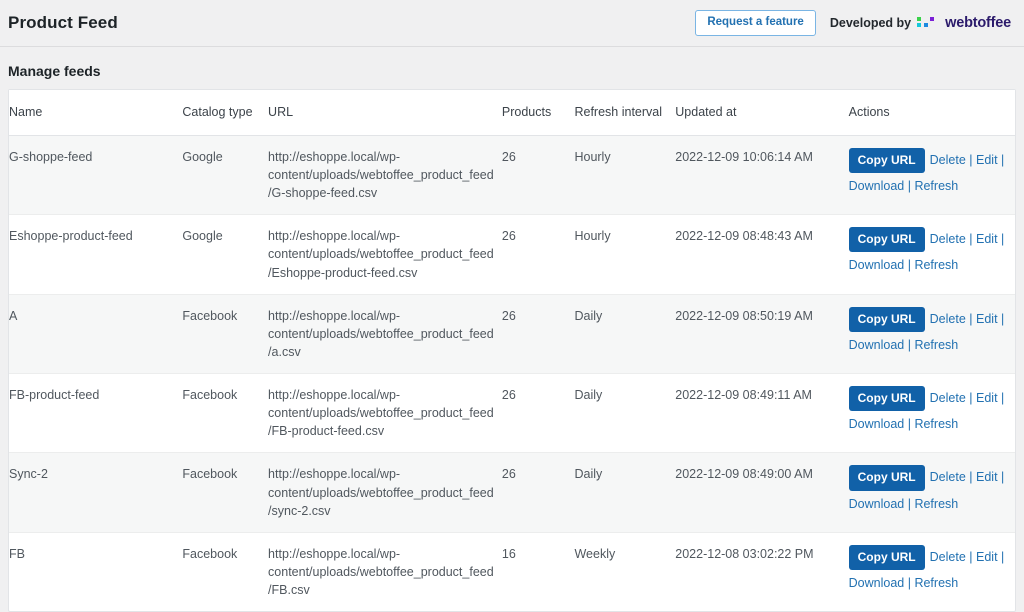 The image size is (1024, 612). What do you see at coordinates (96, 334) in the screenshot?
I see `cell-name: A` at bounding box center [96, 334].